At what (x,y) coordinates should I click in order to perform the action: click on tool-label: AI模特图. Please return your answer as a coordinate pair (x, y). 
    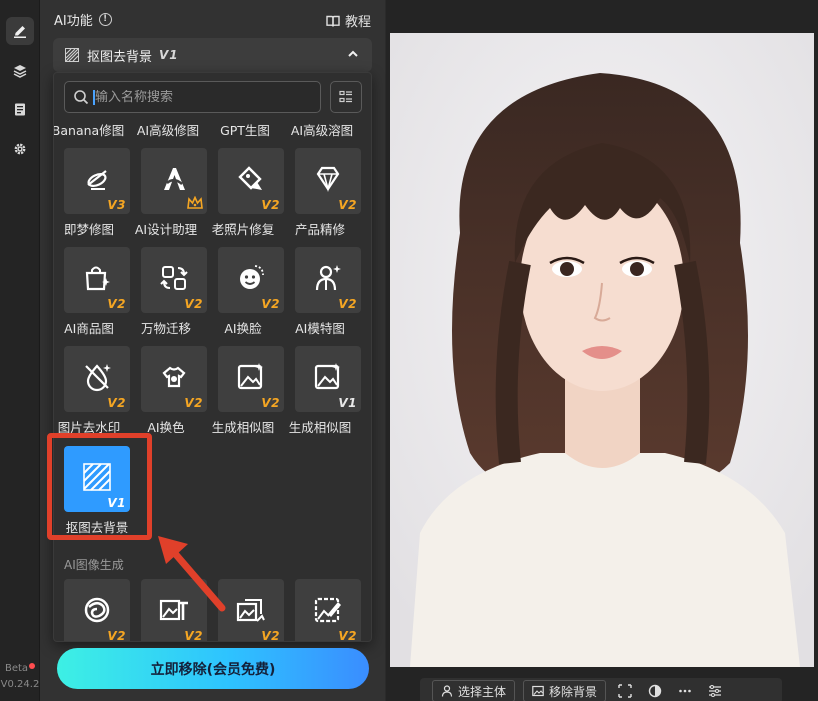
    Looking at the image, I should click on (320, 327).